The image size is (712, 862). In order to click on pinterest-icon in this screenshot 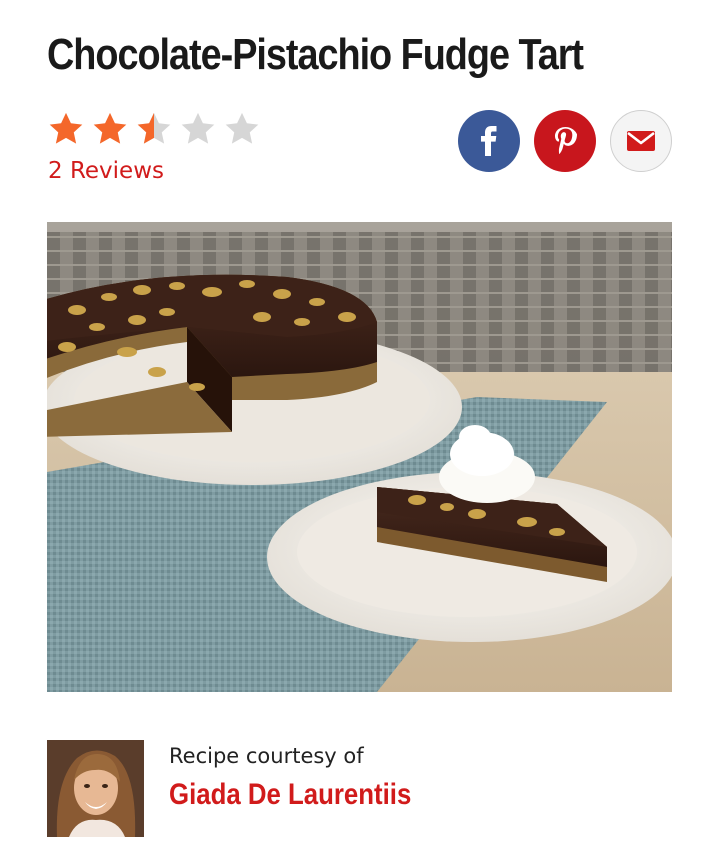, I will do `click(566, 140)`.